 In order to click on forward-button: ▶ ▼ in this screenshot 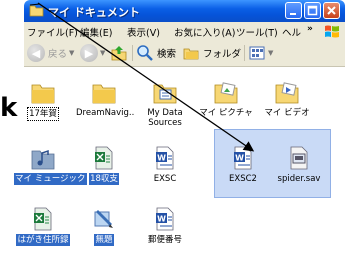, I will do `click(92, 53)`.